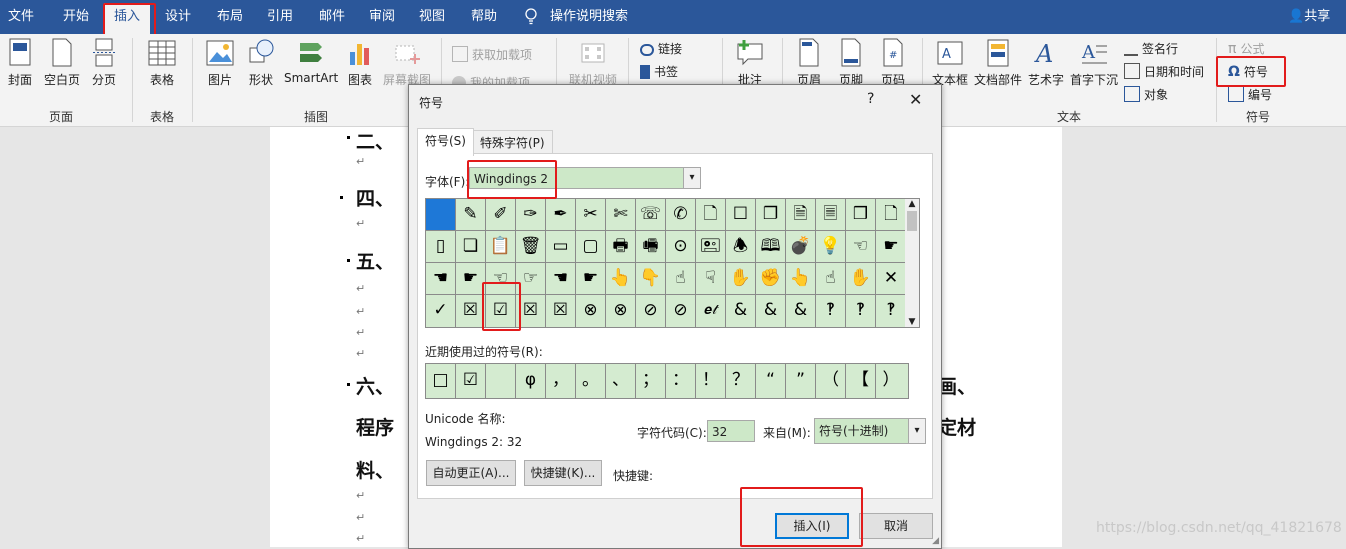  Describe the element at coordinates (681, 381) in the screenshot. I see `recent-symbol-cell: ：` at that location.